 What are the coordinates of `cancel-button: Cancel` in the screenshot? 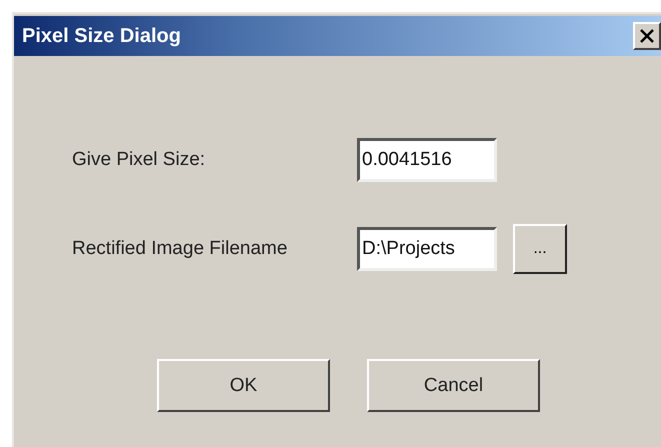 It's located at (453, 385).